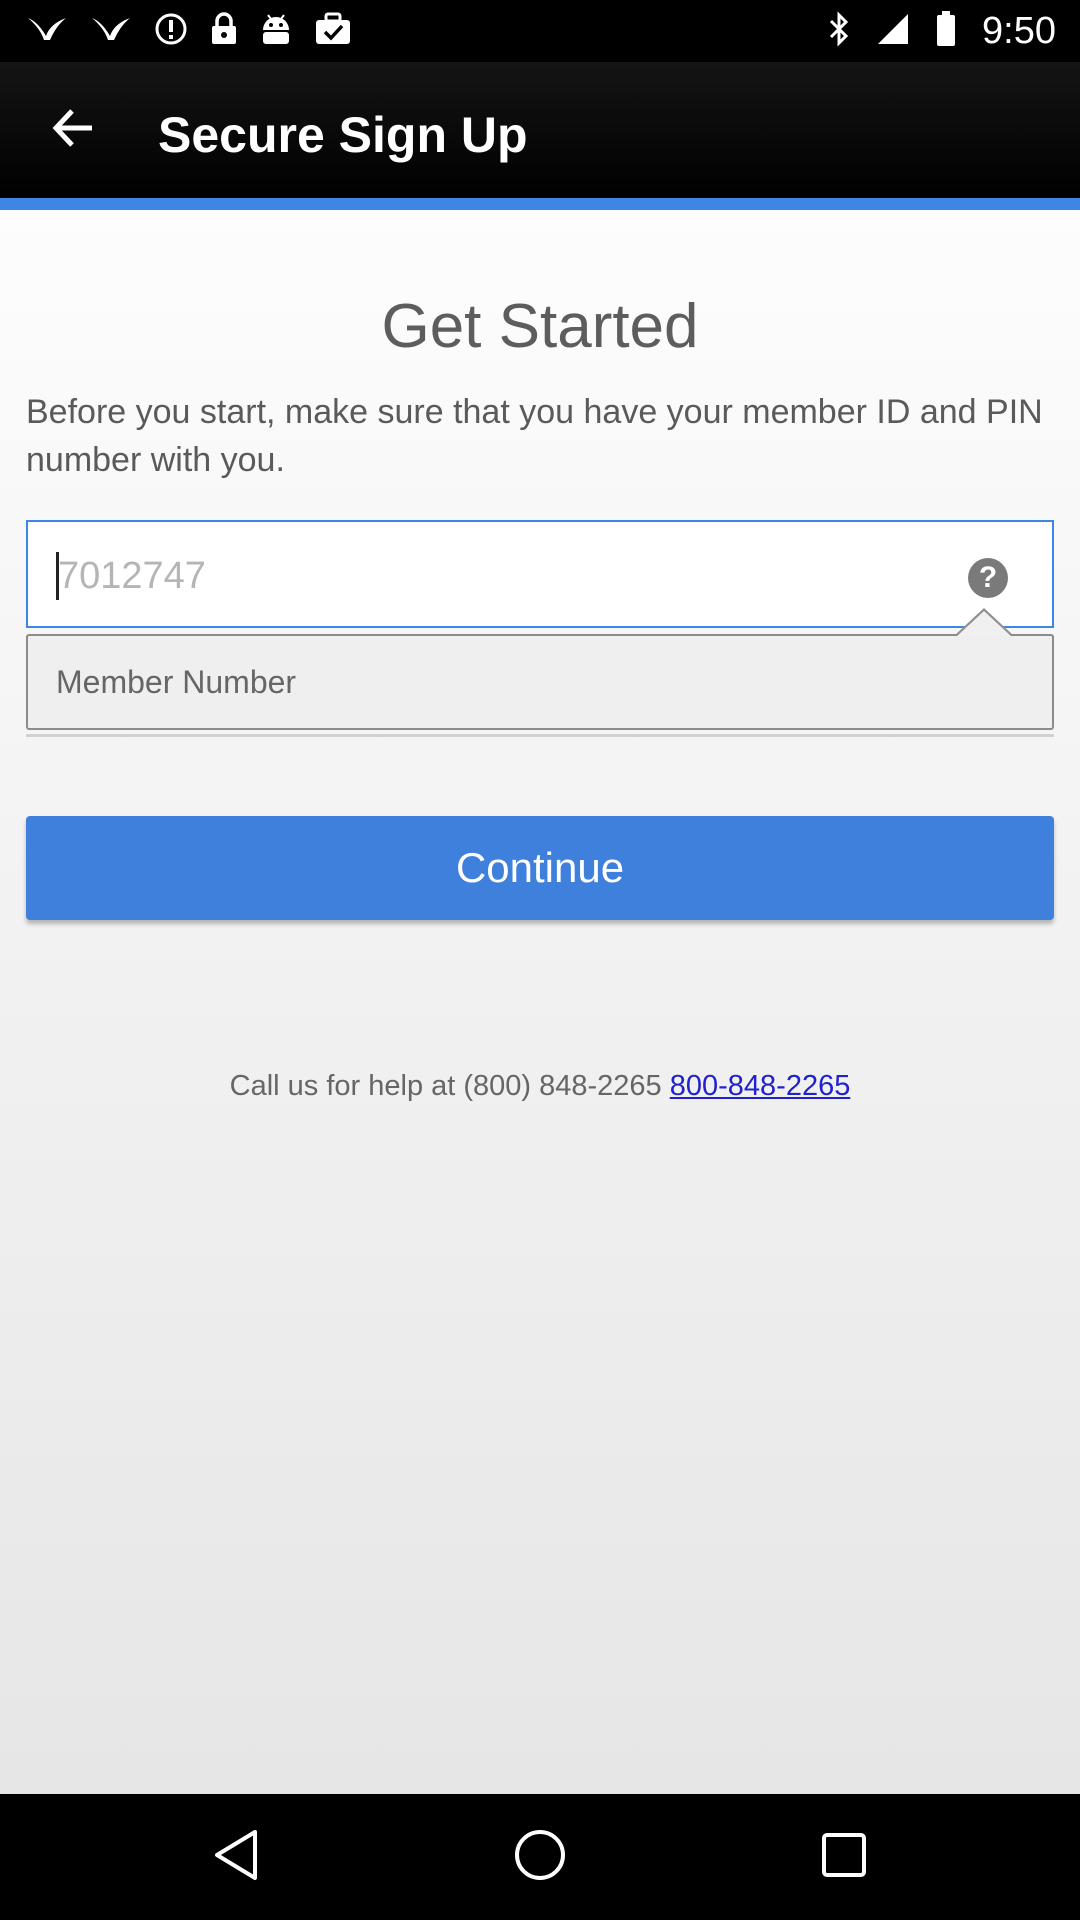 This screenshot has height=1920, width=1080. I want to click on nav-home-button, so click(540, 1857).